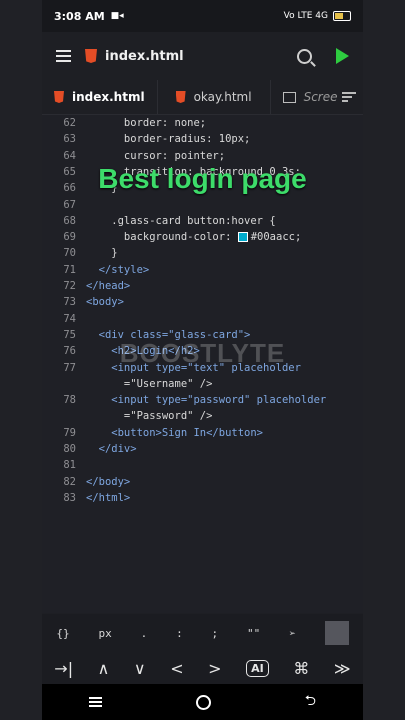 Image resolution: width=405 pixels, height=720 pixels. What do you see at coordinates (202, 205) in the screenshot?
I see `code-line: 67` at bounding box center [202, 205].